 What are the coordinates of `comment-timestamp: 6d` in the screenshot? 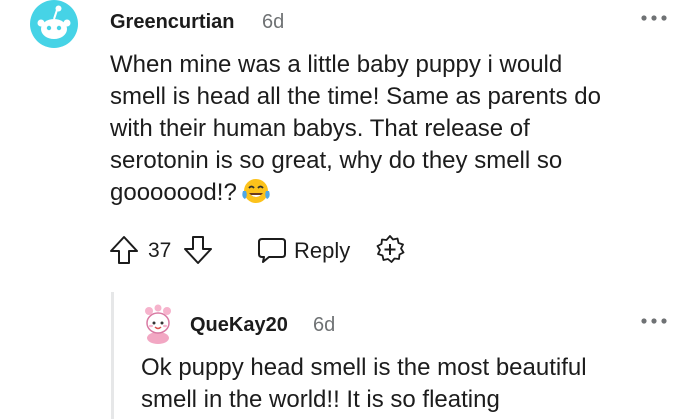 It's located at (273, 22).